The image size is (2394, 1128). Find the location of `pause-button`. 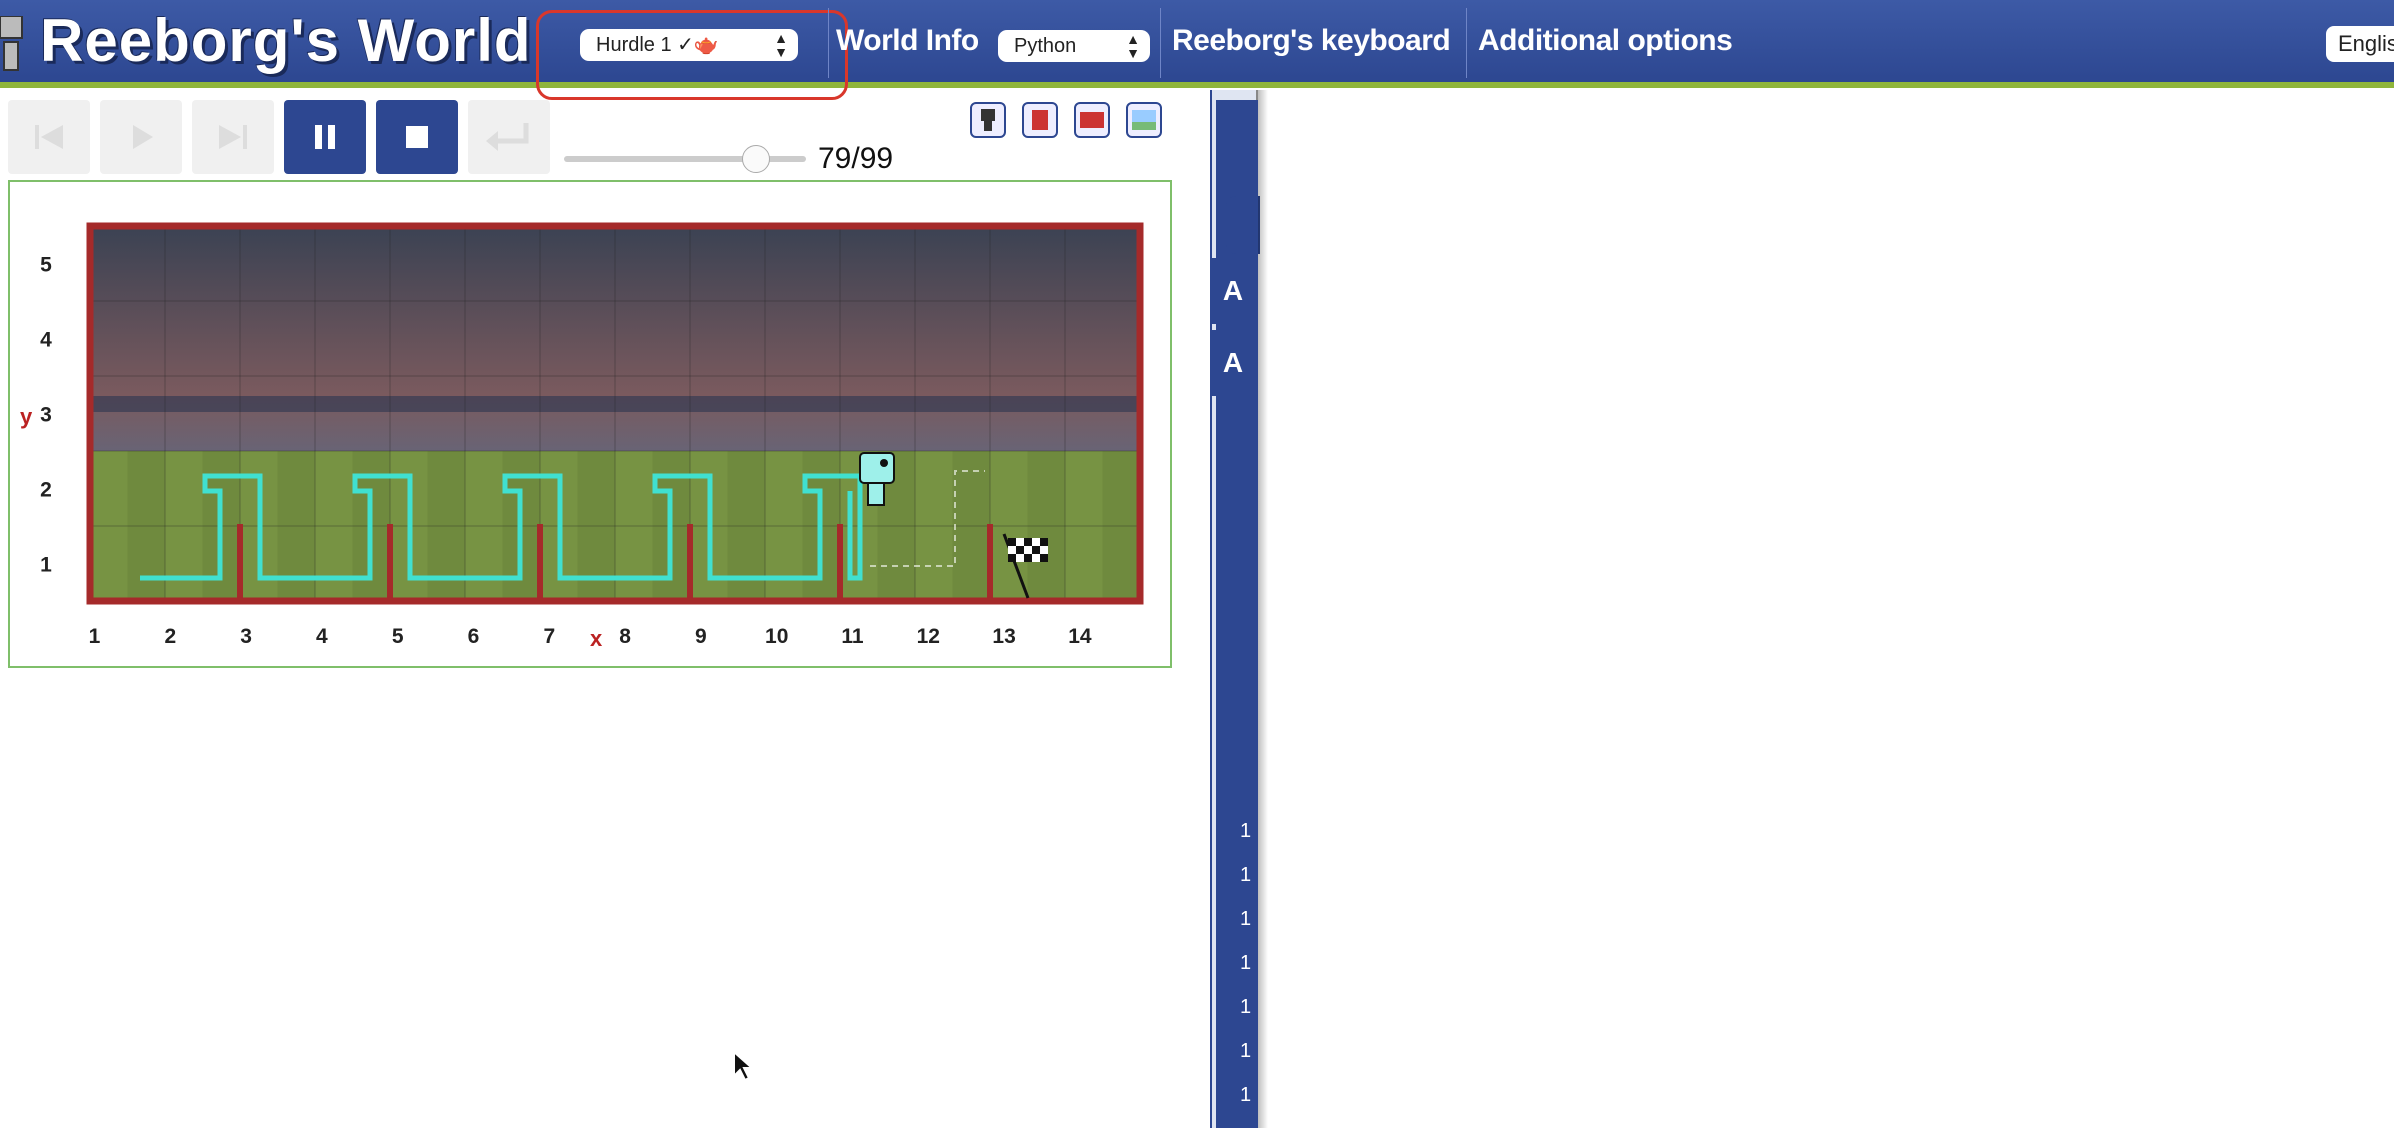

pause-button is located at coordinates (325, 137).